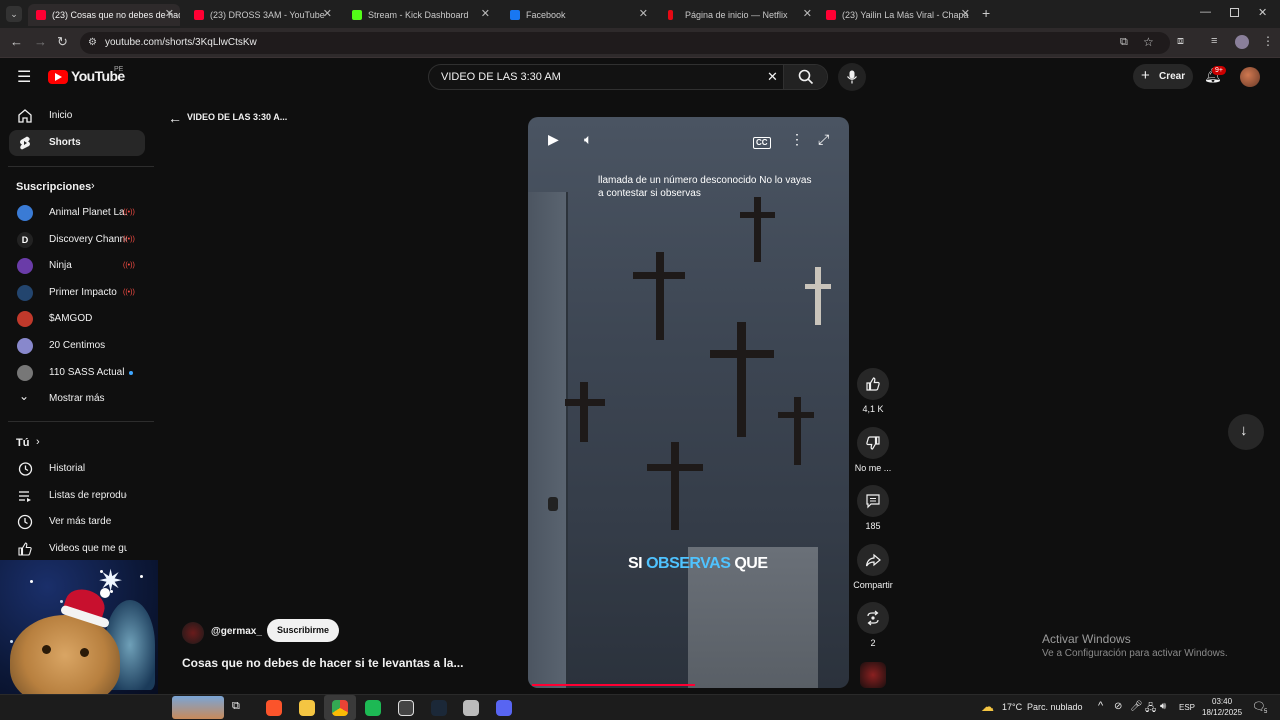  What do you see at coordinates (762, 143) in the screenshot?
I see `captions-icon: CC` at bounding box center [762, 143].